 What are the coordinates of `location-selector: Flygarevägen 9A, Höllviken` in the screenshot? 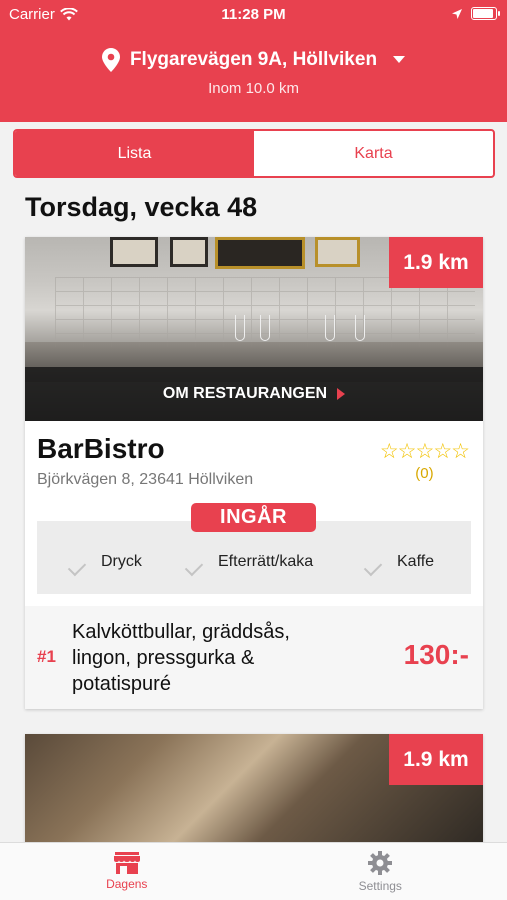 It's located at (253, 60).